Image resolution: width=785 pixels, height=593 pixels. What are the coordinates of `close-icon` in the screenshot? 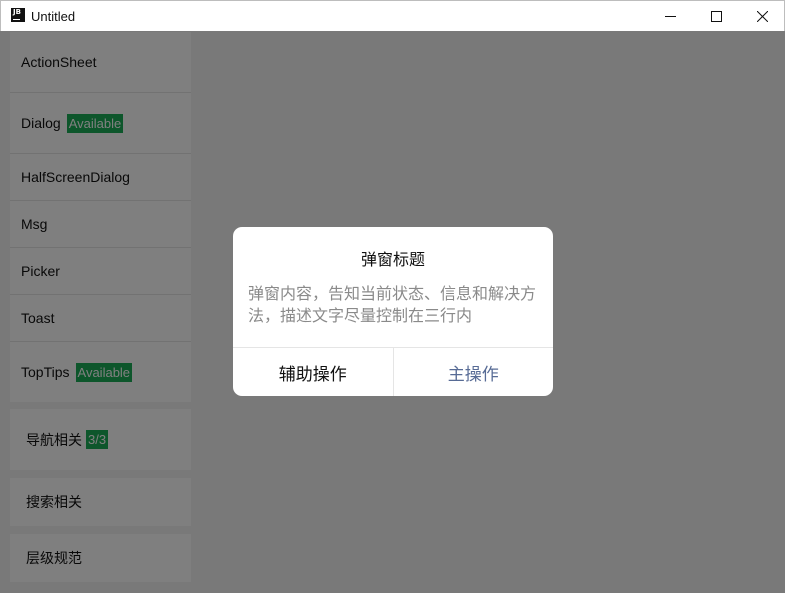 It's located at (762, 16).